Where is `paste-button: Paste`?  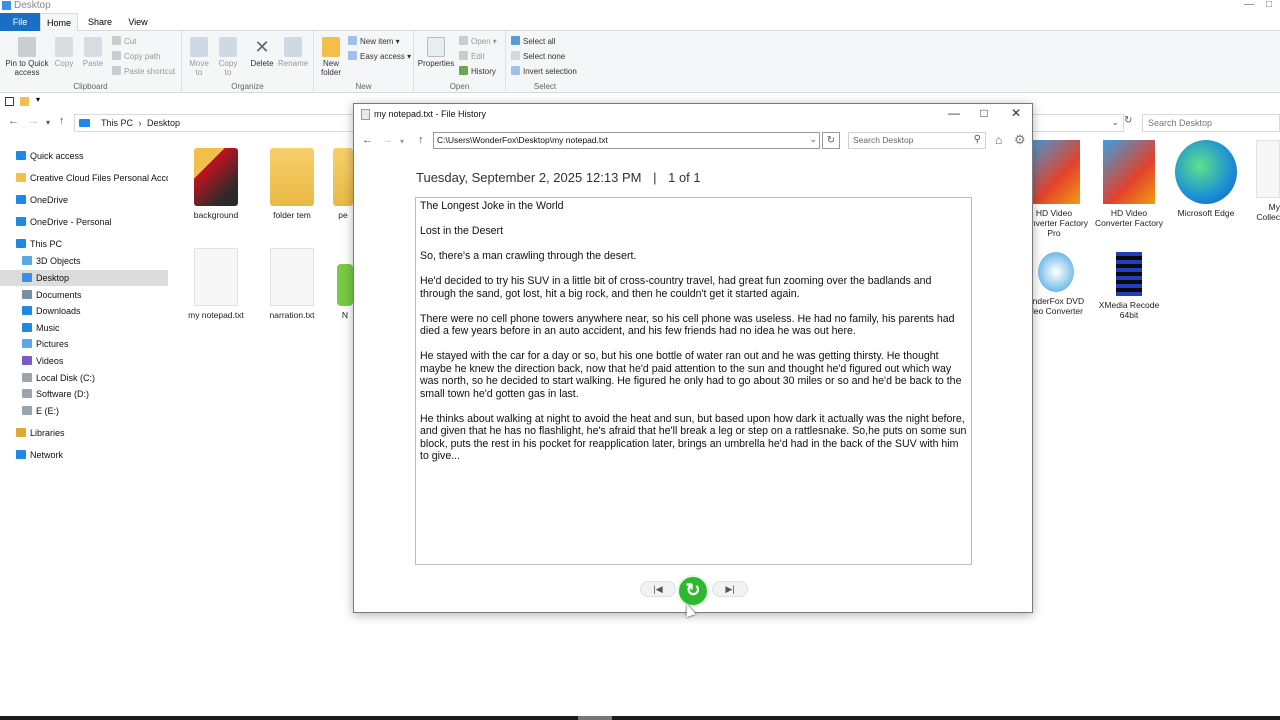
paste-button: Paste is located at coordinates (93, 52).